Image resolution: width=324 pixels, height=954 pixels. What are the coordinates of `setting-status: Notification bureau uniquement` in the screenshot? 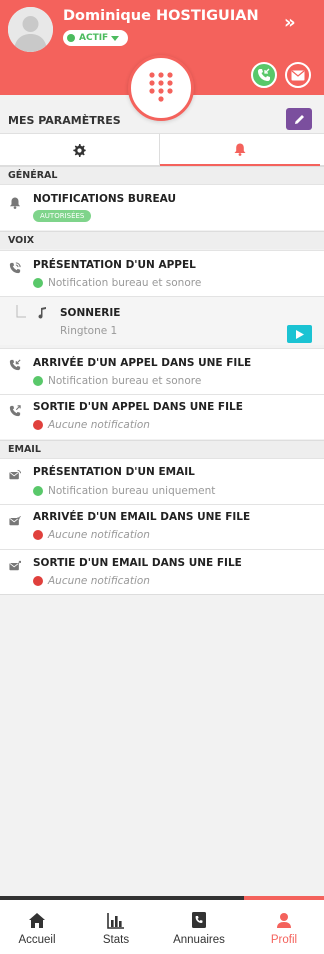 It's located at (124, 491).